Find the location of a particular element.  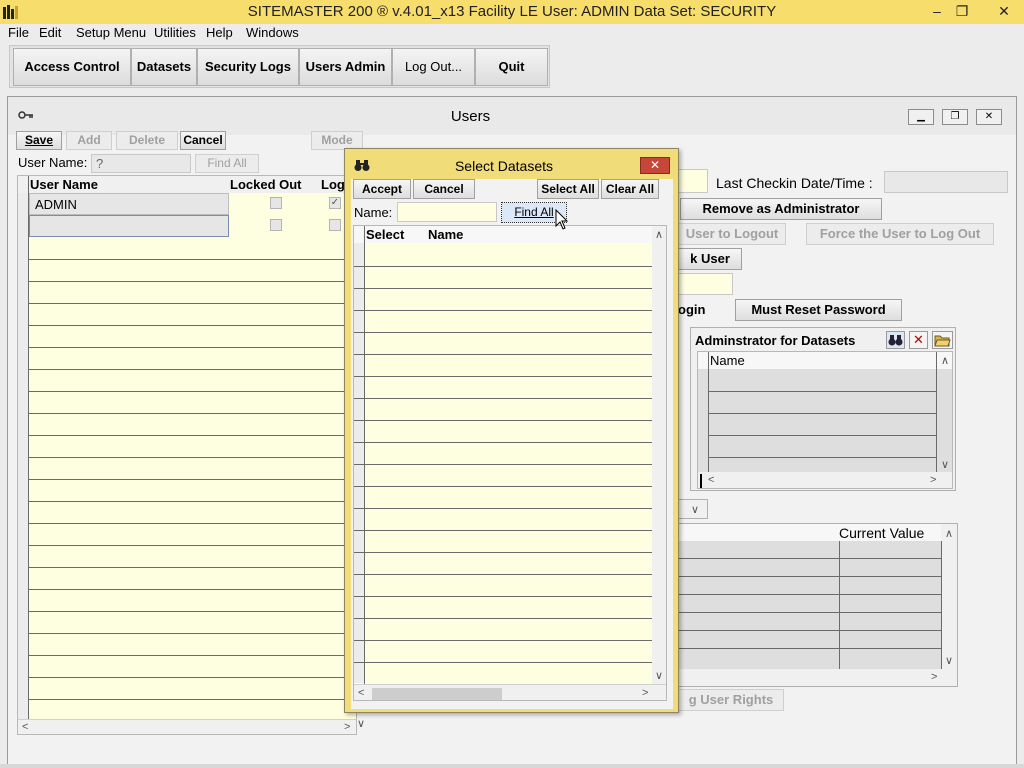

dialog-cancel-button: Cancel is located at coordinates (444, 189).